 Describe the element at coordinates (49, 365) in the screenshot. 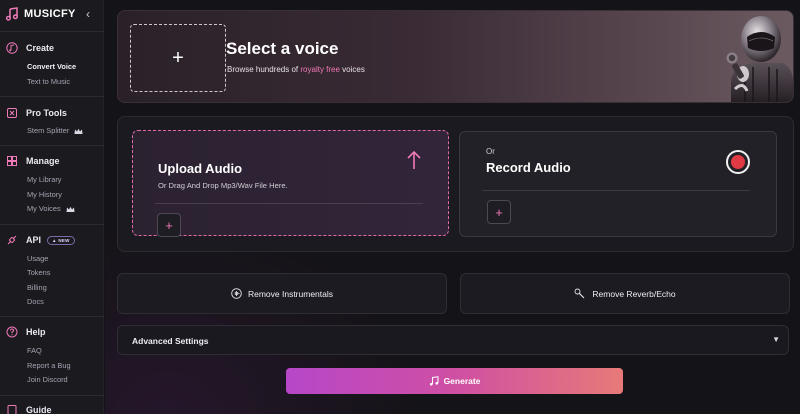

I see `sidebar-item-report-bug: Report a Bug` at that location.